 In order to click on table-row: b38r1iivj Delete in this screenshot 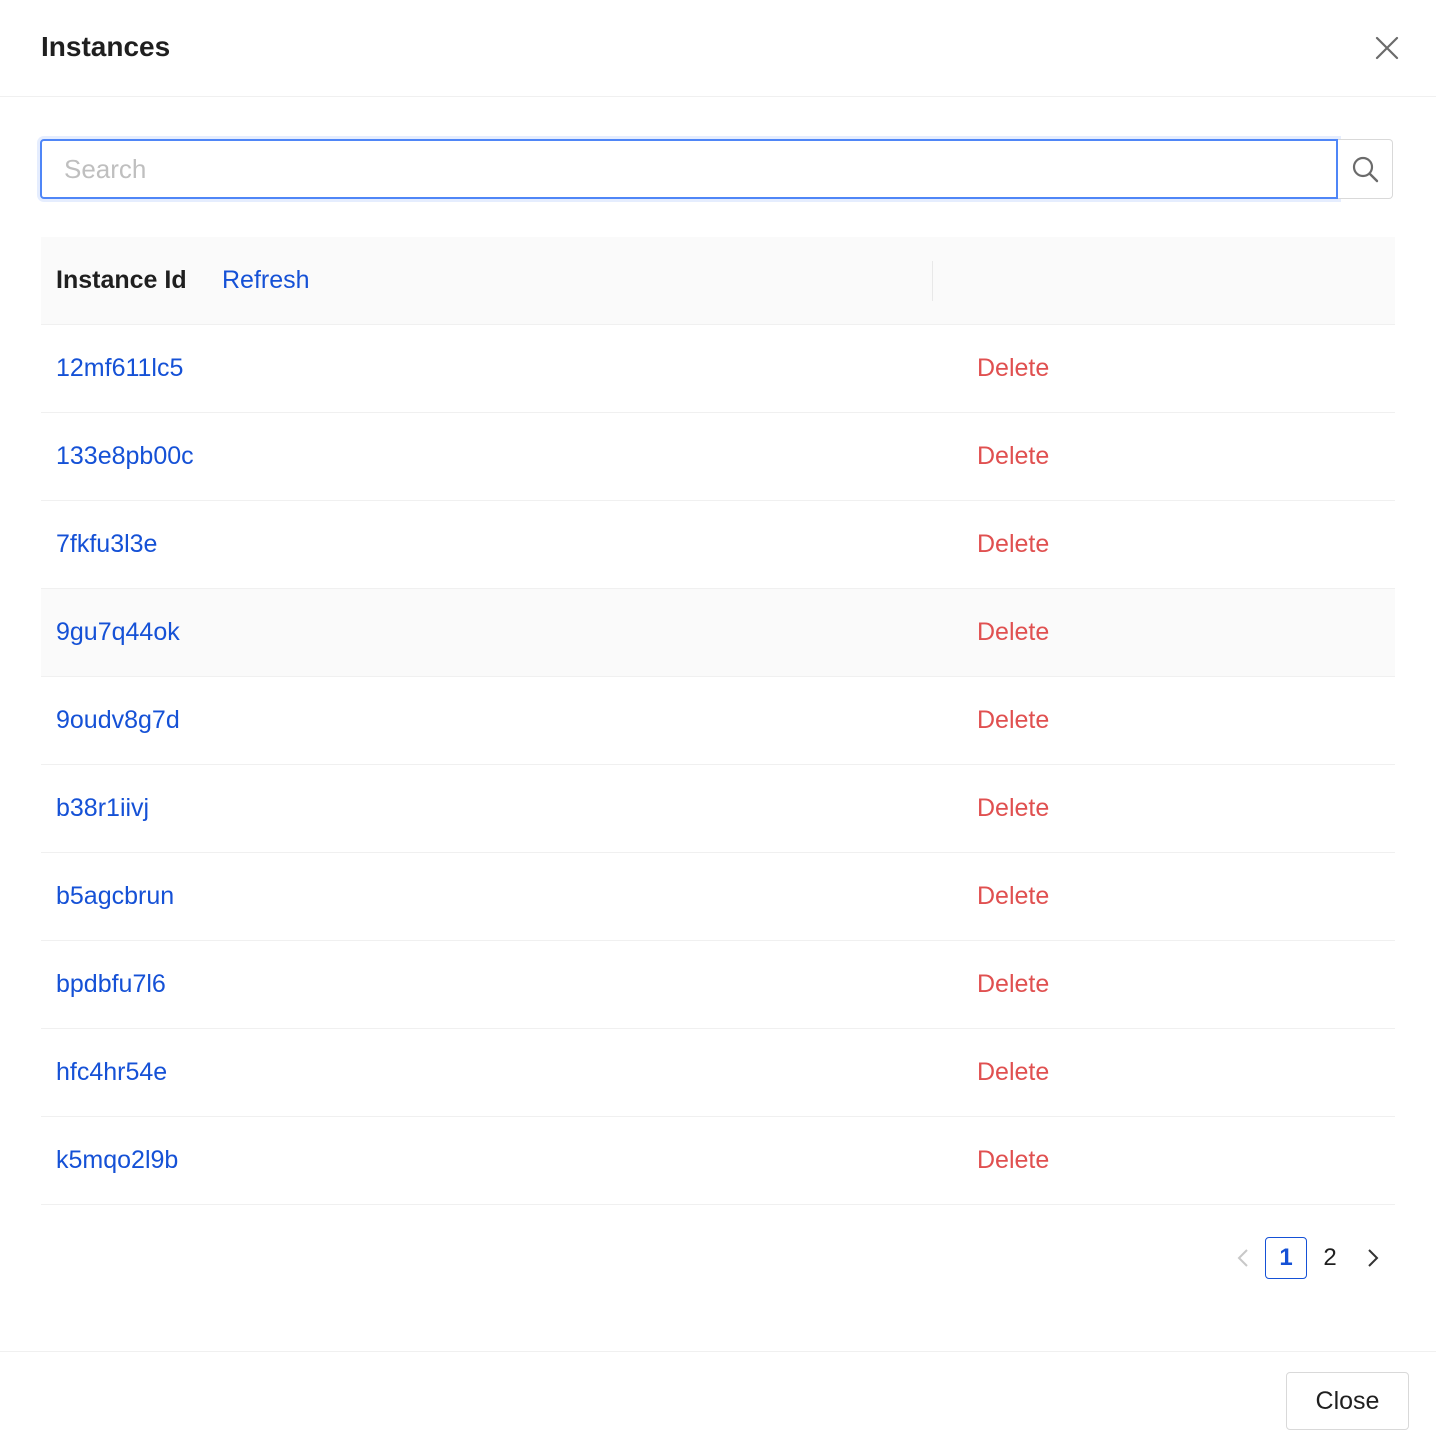, I will do `click(718, 809)`.